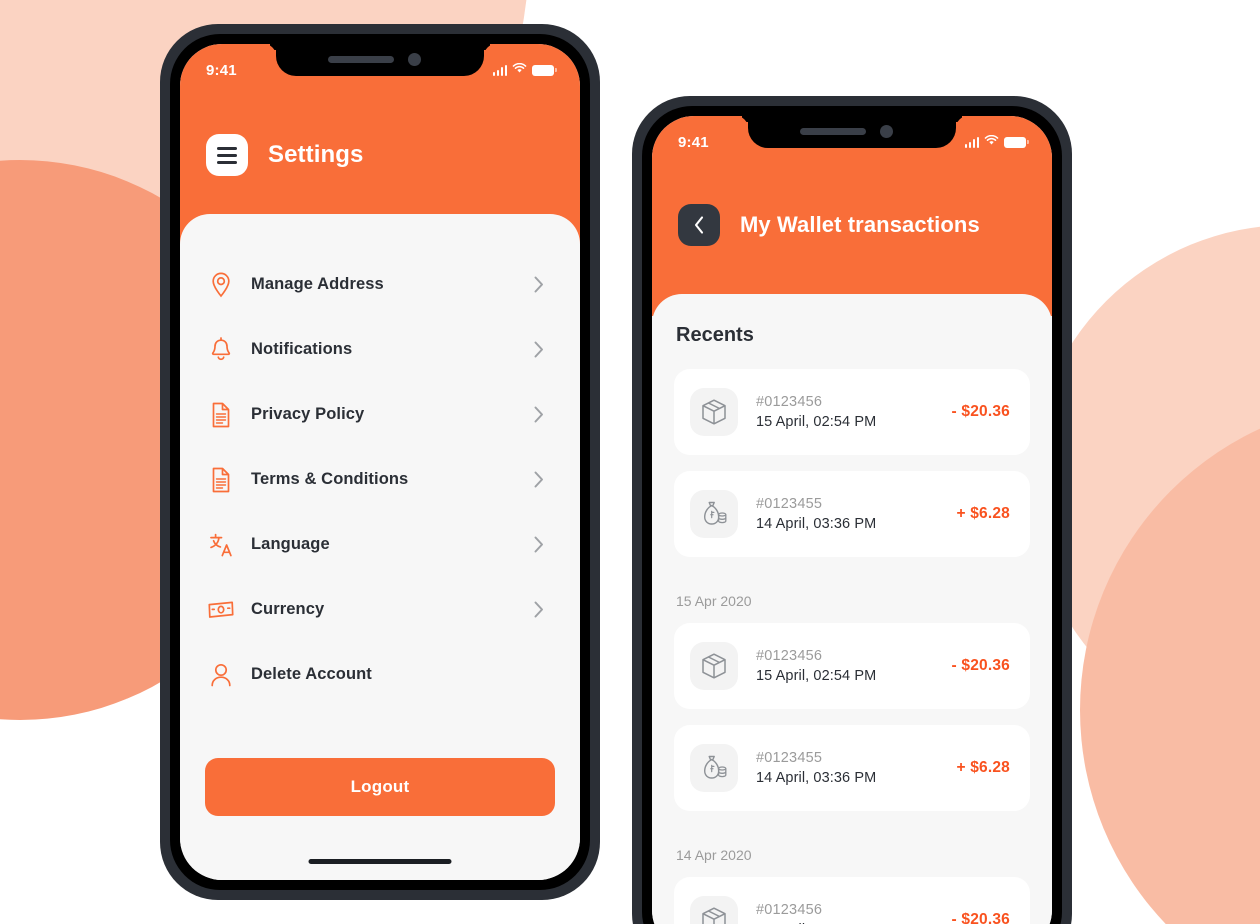 The height and width of the screenshot is (924, 1260). What do you see at coordinates (714, 855) in the screenshot?
I see `date-separator: 14 Apr 2020` at bounding box center [714, 855].